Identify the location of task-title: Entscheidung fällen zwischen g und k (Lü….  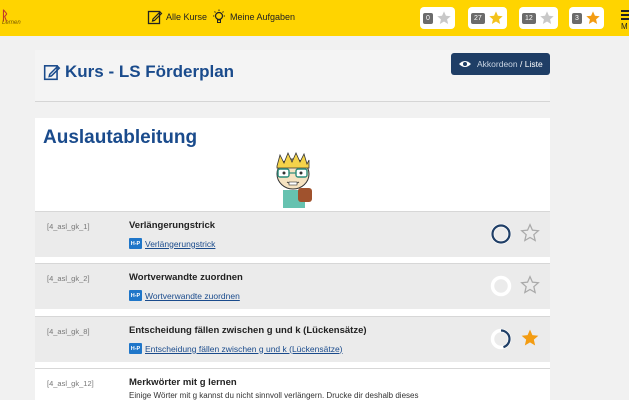
(248, 330).